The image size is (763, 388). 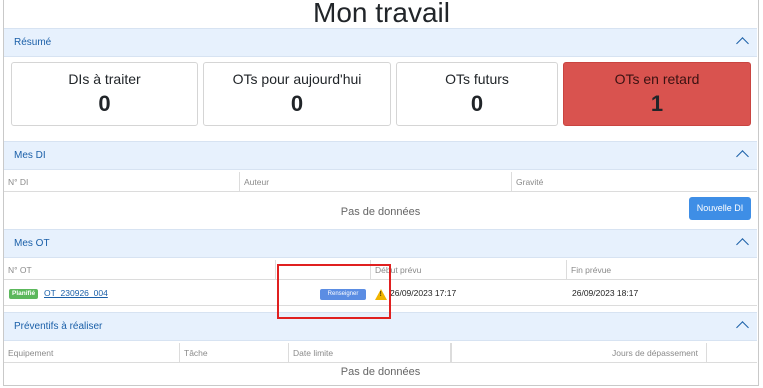 I want to click on column-header: N° DI, so click(x=122, y=182).